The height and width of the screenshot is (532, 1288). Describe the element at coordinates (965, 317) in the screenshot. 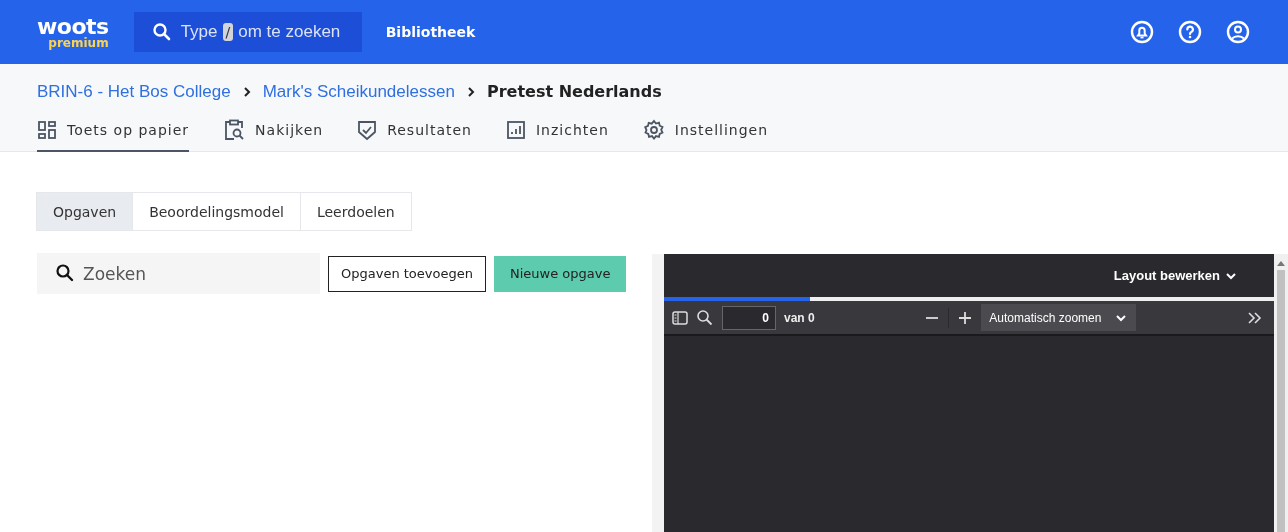

I see `zoom-in-icon` at that location.